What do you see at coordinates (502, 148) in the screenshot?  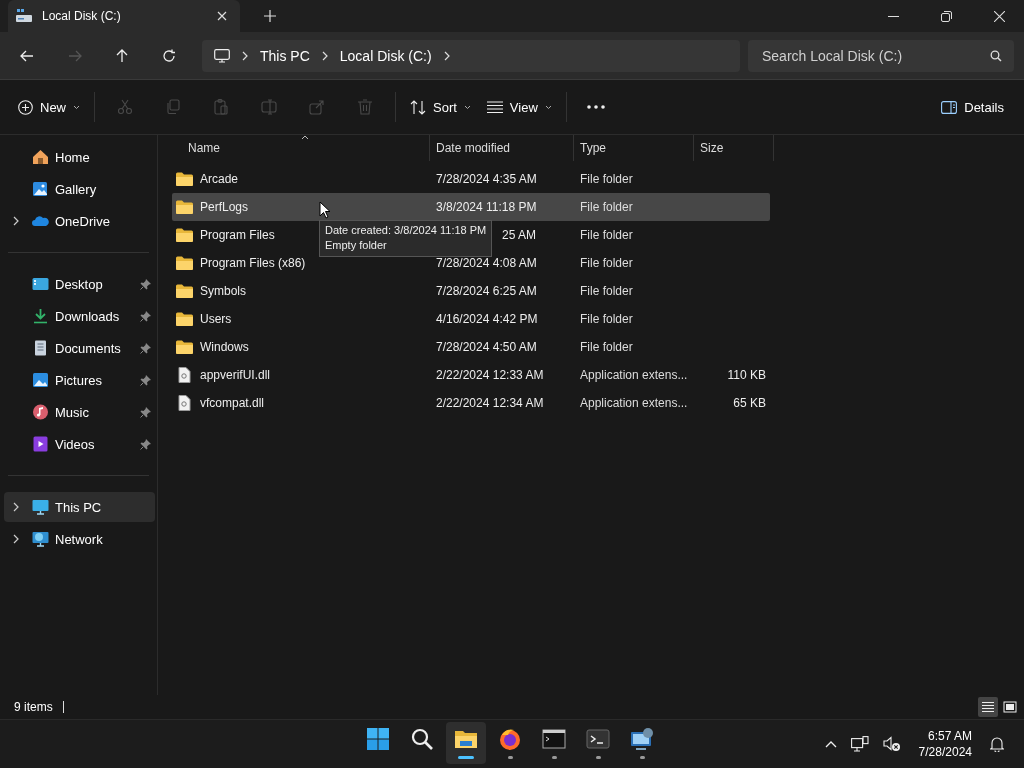 I see `column-header: Date modified` at bounding box center [502, 148].